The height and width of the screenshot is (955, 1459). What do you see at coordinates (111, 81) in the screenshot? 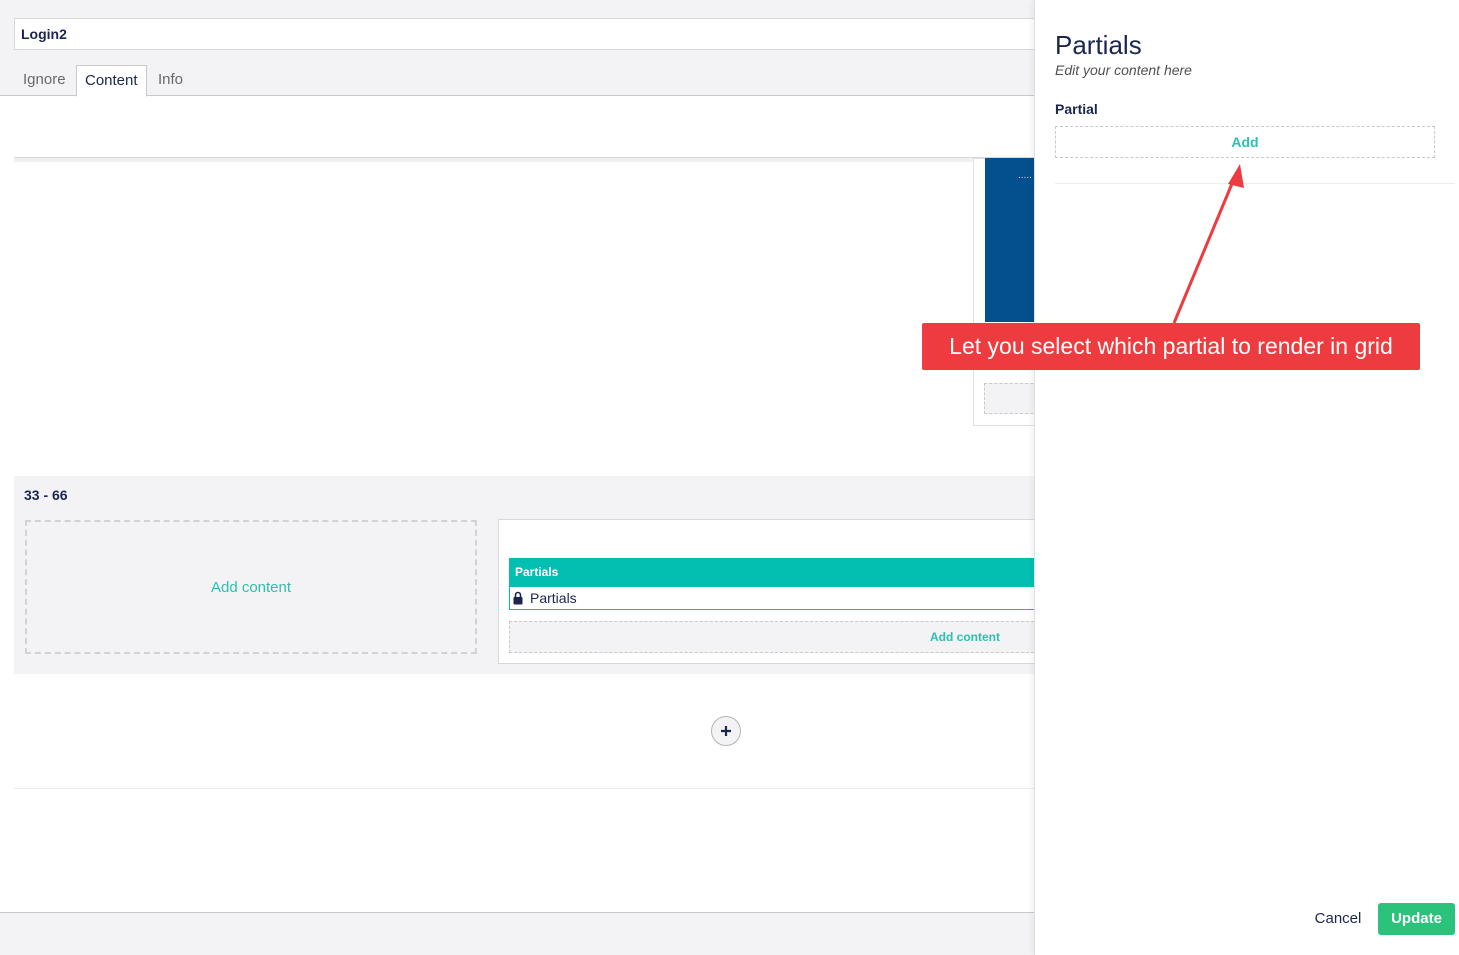
I see `tab-content: Content` at bounding box center [111, 81].